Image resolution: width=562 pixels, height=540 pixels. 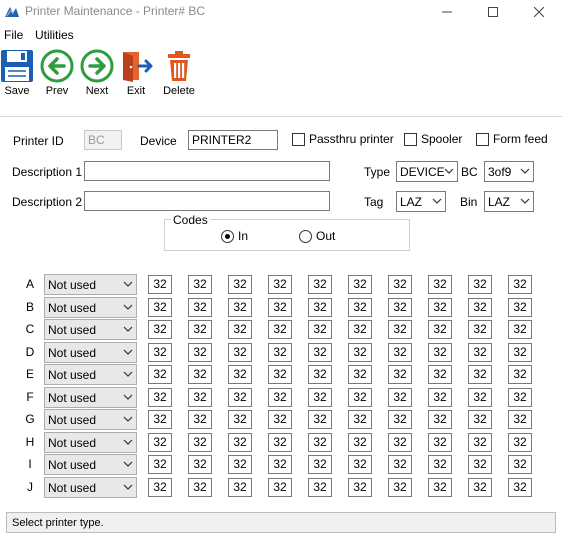 I want to click on save-button: Save, so click(x=18, y=76).